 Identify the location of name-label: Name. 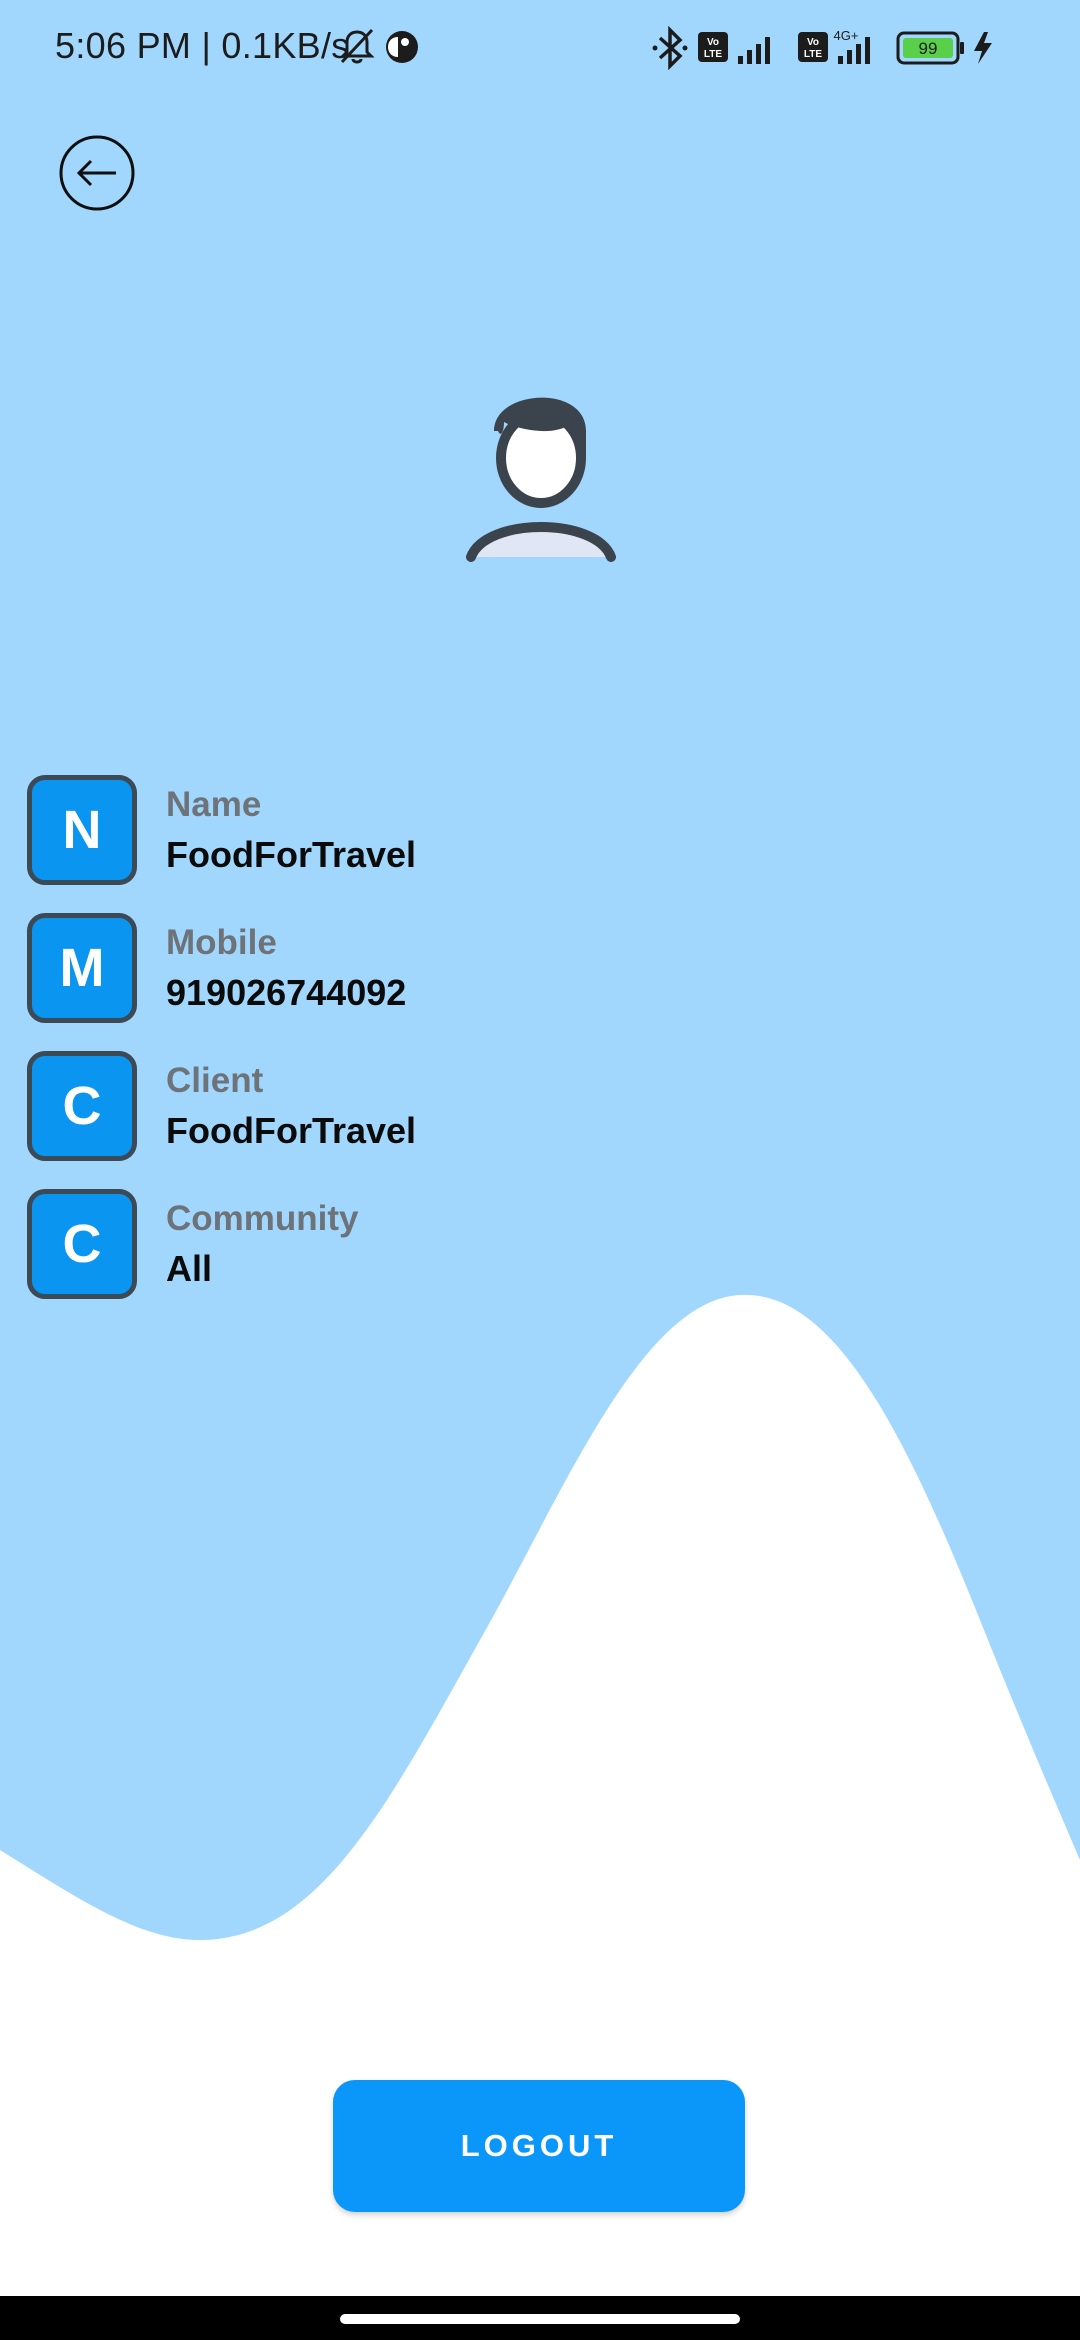
(214, 804).